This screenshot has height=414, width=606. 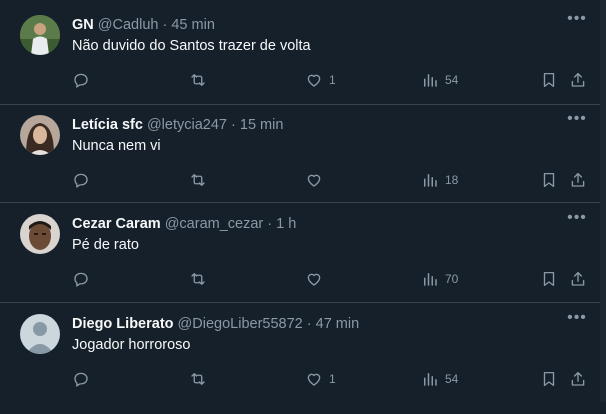 I want to click on views-count: 70, so click(x=452, y=279).